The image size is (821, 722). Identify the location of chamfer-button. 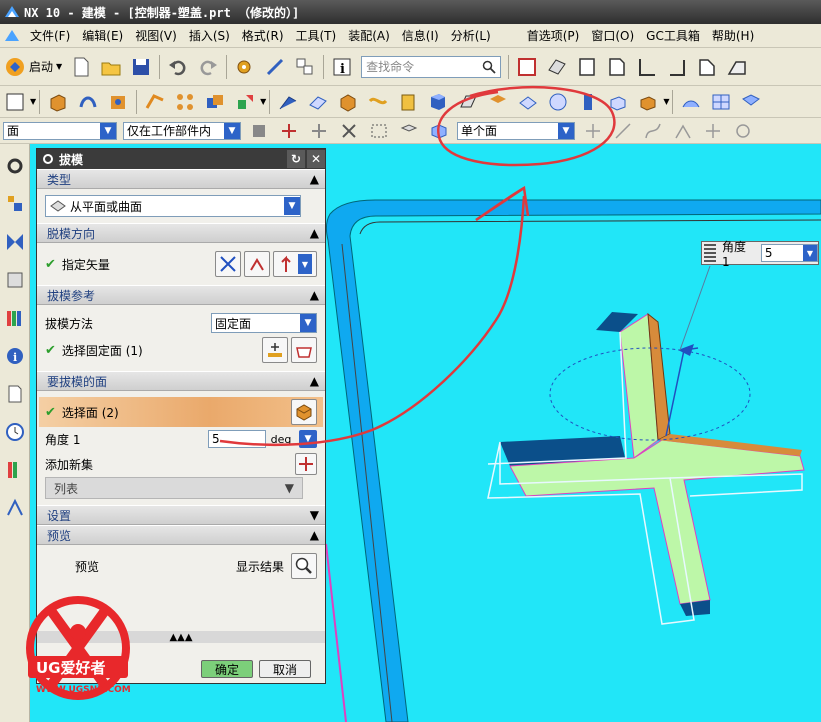
(318, 102).